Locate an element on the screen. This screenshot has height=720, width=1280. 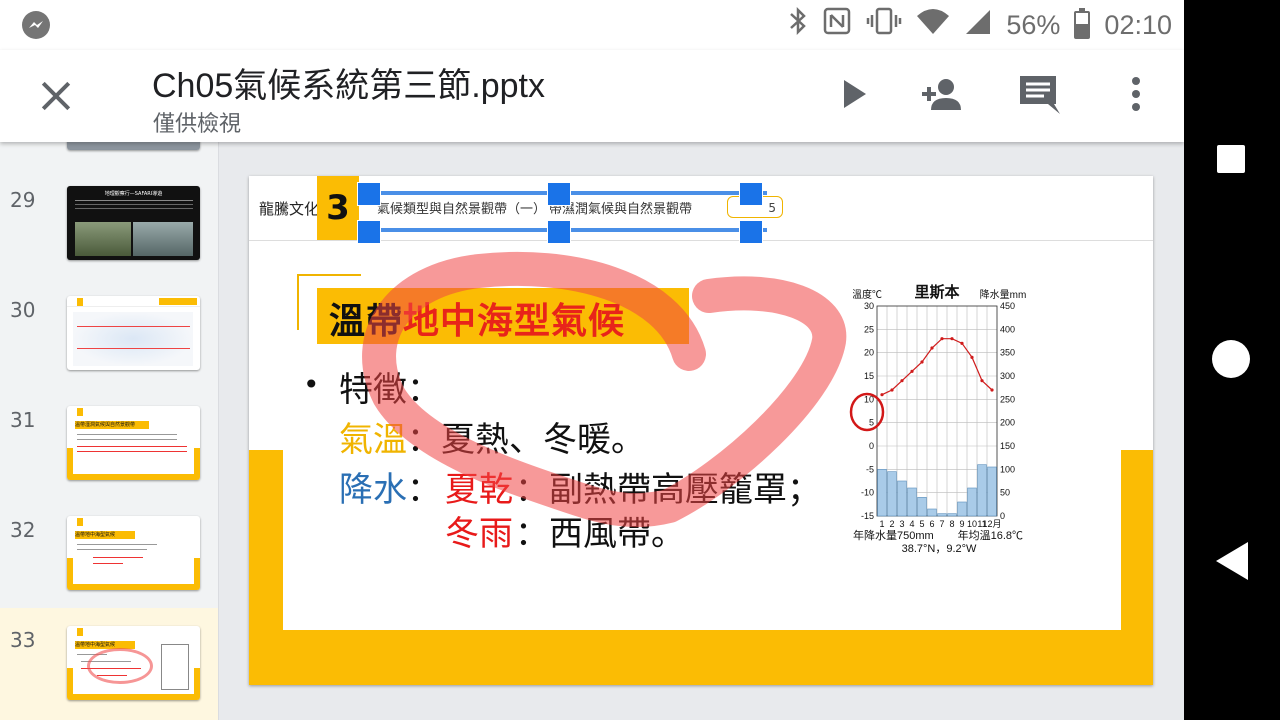
temp-tick-label: 25 is located at coordinates (869, 329).